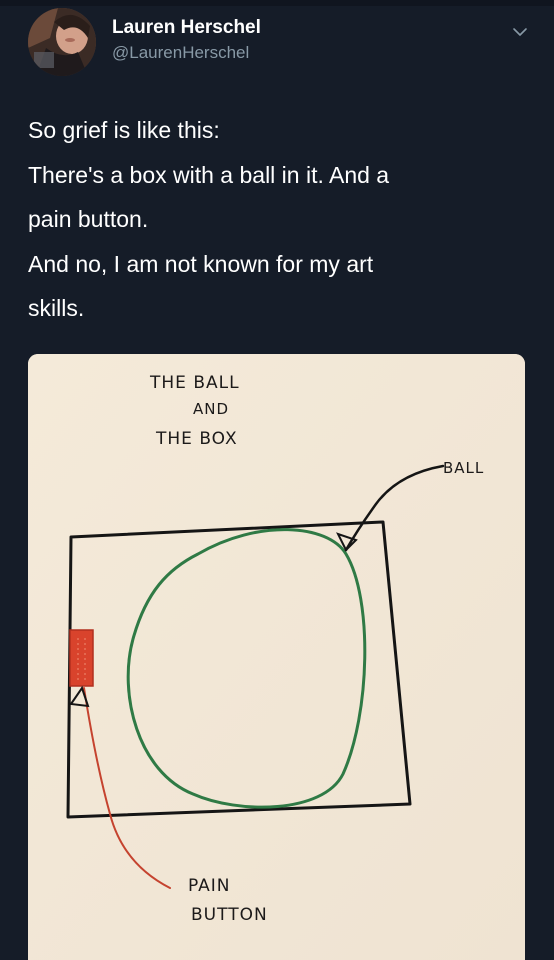 The height and width of the screenshot is (960, 554). What do you see at coordinates (463, 468) in the screenshot?
I see `ball-label: BALL` at bounding box center [463, 468].